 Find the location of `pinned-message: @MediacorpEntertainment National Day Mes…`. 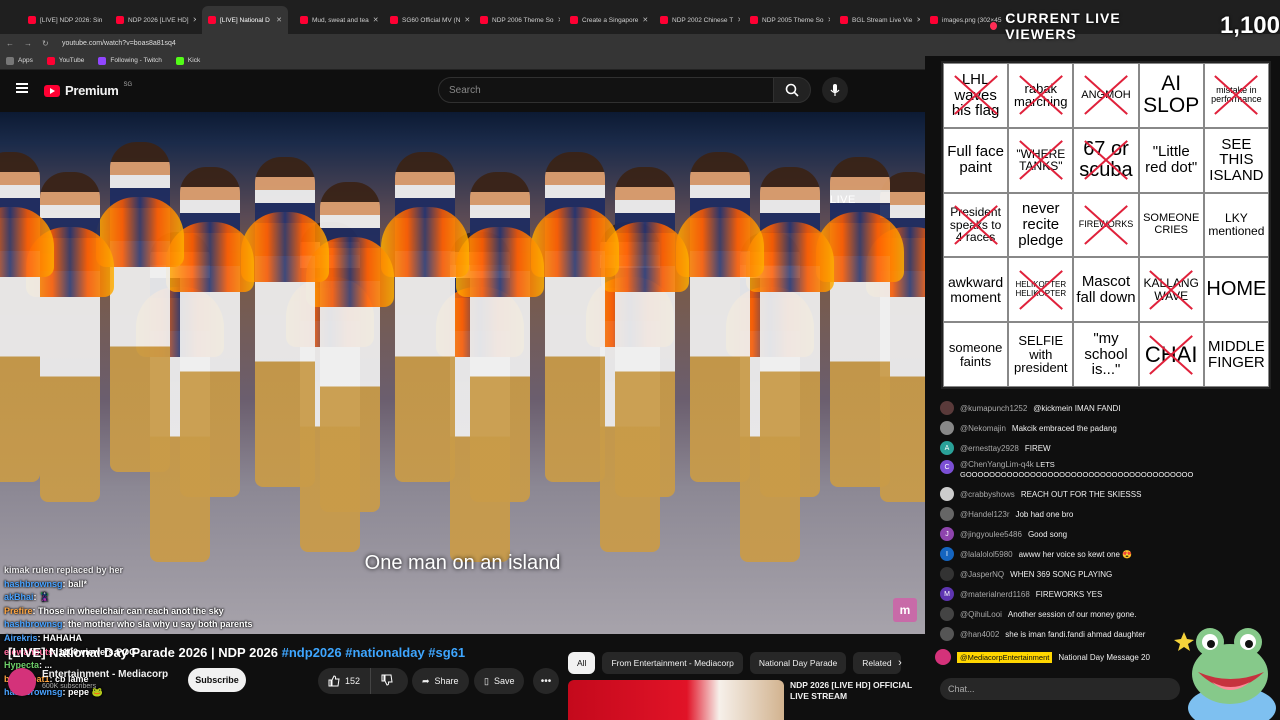

pinned-message: @MediacorpEntertainment National Day Mes… is located at coordinates (1055, 657).